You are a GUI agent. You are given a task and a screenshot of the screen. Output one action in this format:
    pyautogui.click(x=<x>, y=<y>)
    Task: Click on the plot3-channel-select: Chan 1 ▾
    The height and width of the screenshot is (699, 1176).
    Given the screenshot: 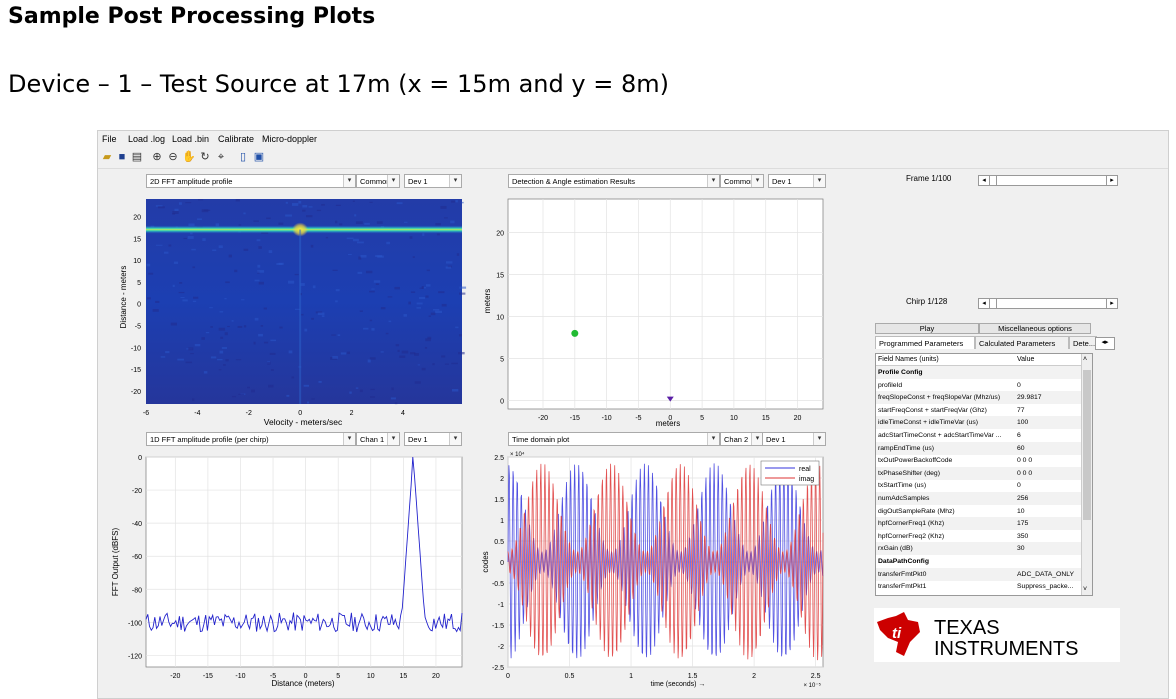 What is the action you would take?
    pyautogui.click(x=378, y=439)
    